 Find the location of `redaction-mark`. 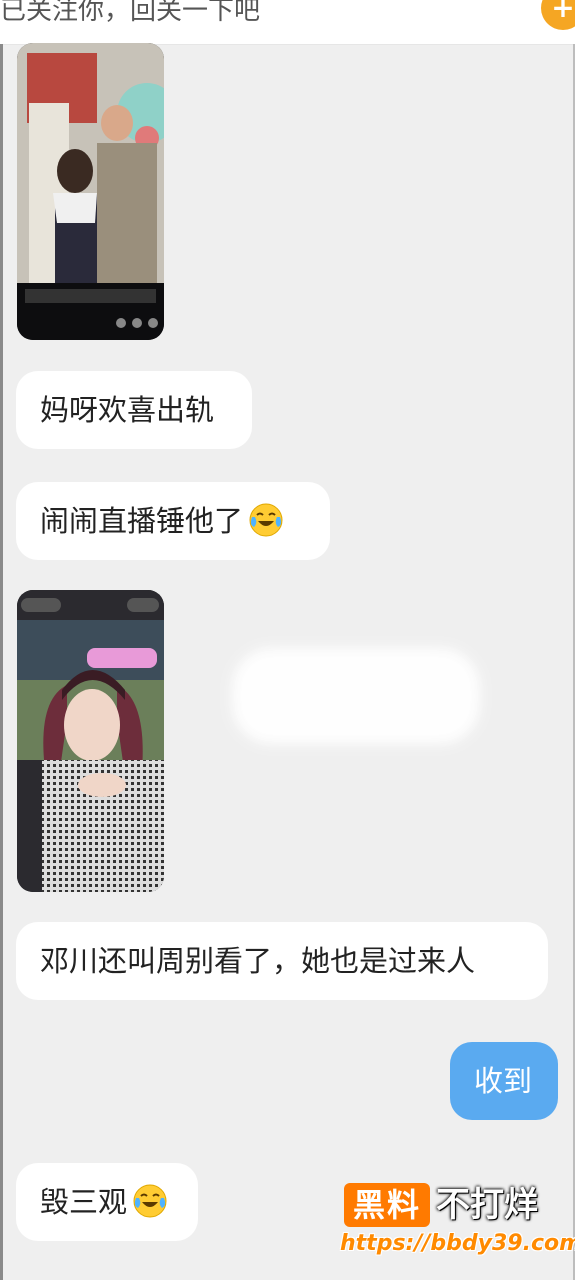

redaction-mark is located at coordinates (356, 696).